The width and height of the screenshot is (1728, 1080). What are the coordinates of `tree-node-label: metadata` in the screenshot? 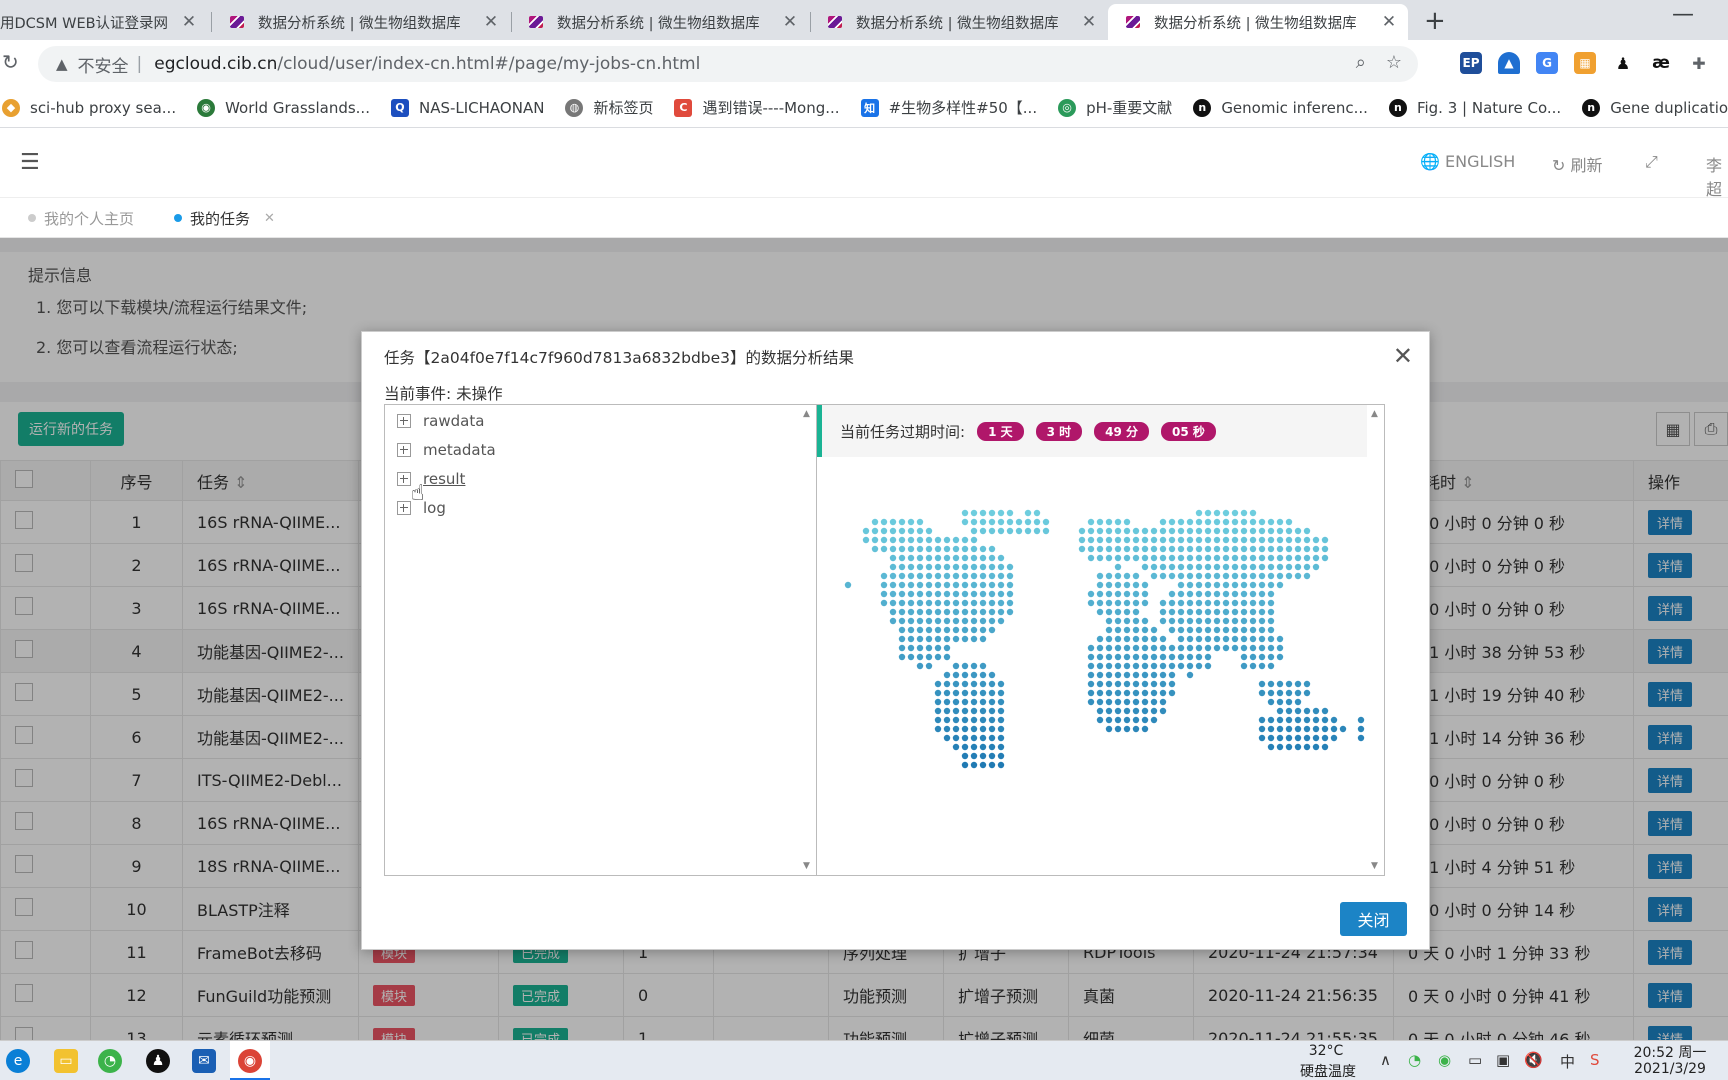 It's located at (459, 450).